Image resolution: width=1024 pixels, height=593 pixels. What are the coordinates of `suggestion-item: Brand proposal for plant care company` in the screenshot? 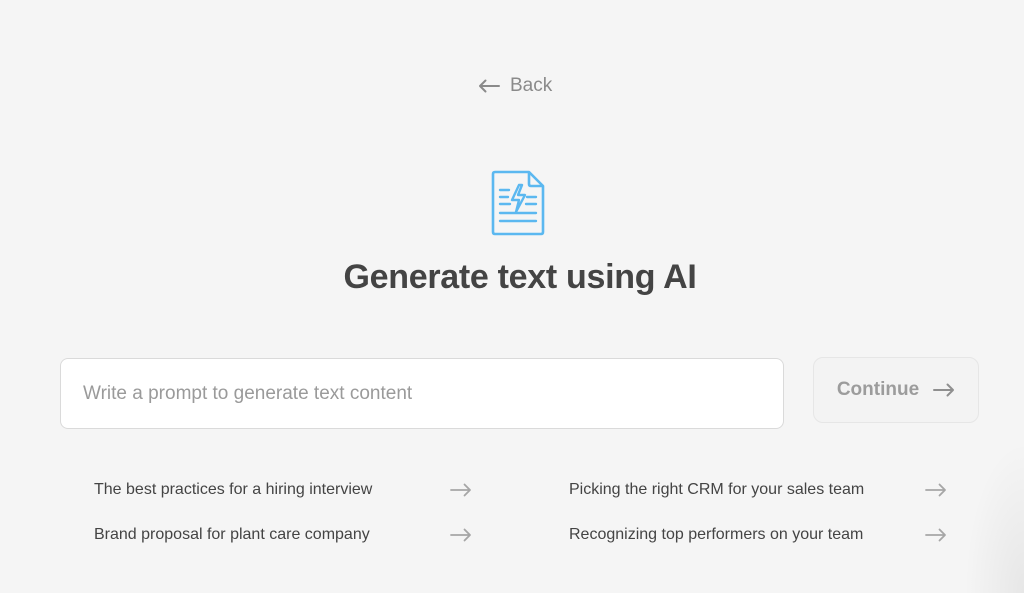 It's located at (283, 535).